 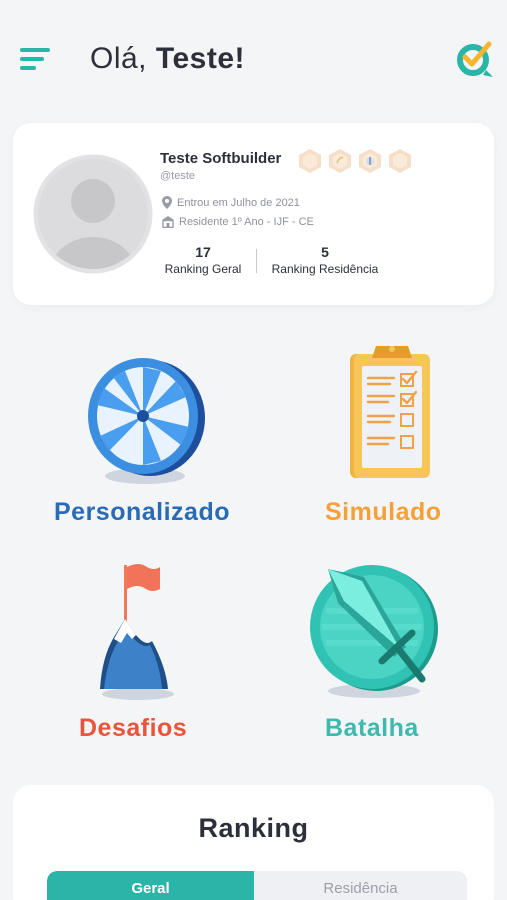 What do you see at coordinates (142, 512) in the screenshot?
I see `mode-personalizado-label: Personalizado` at bounding box center [142, 512].